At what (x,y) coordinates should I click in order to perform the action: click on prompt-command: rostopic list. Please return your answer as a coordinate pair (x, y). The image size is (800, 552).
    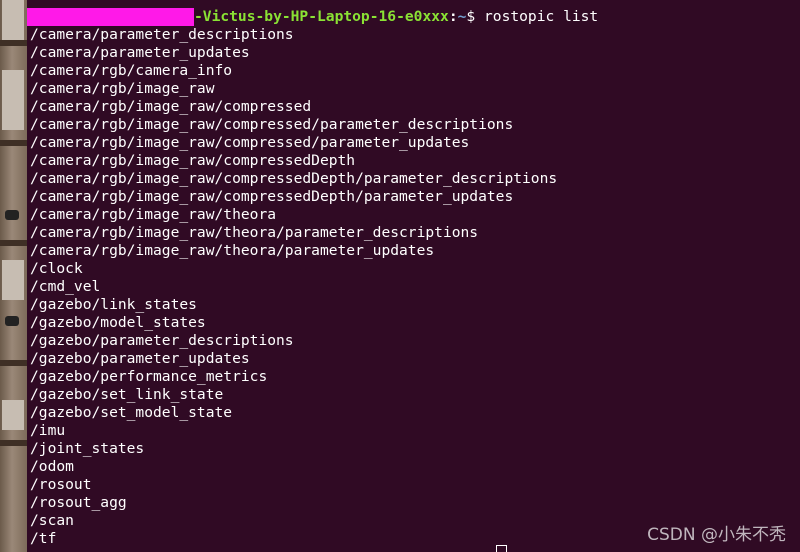
    Looking at the image, I should click on (541, 16).